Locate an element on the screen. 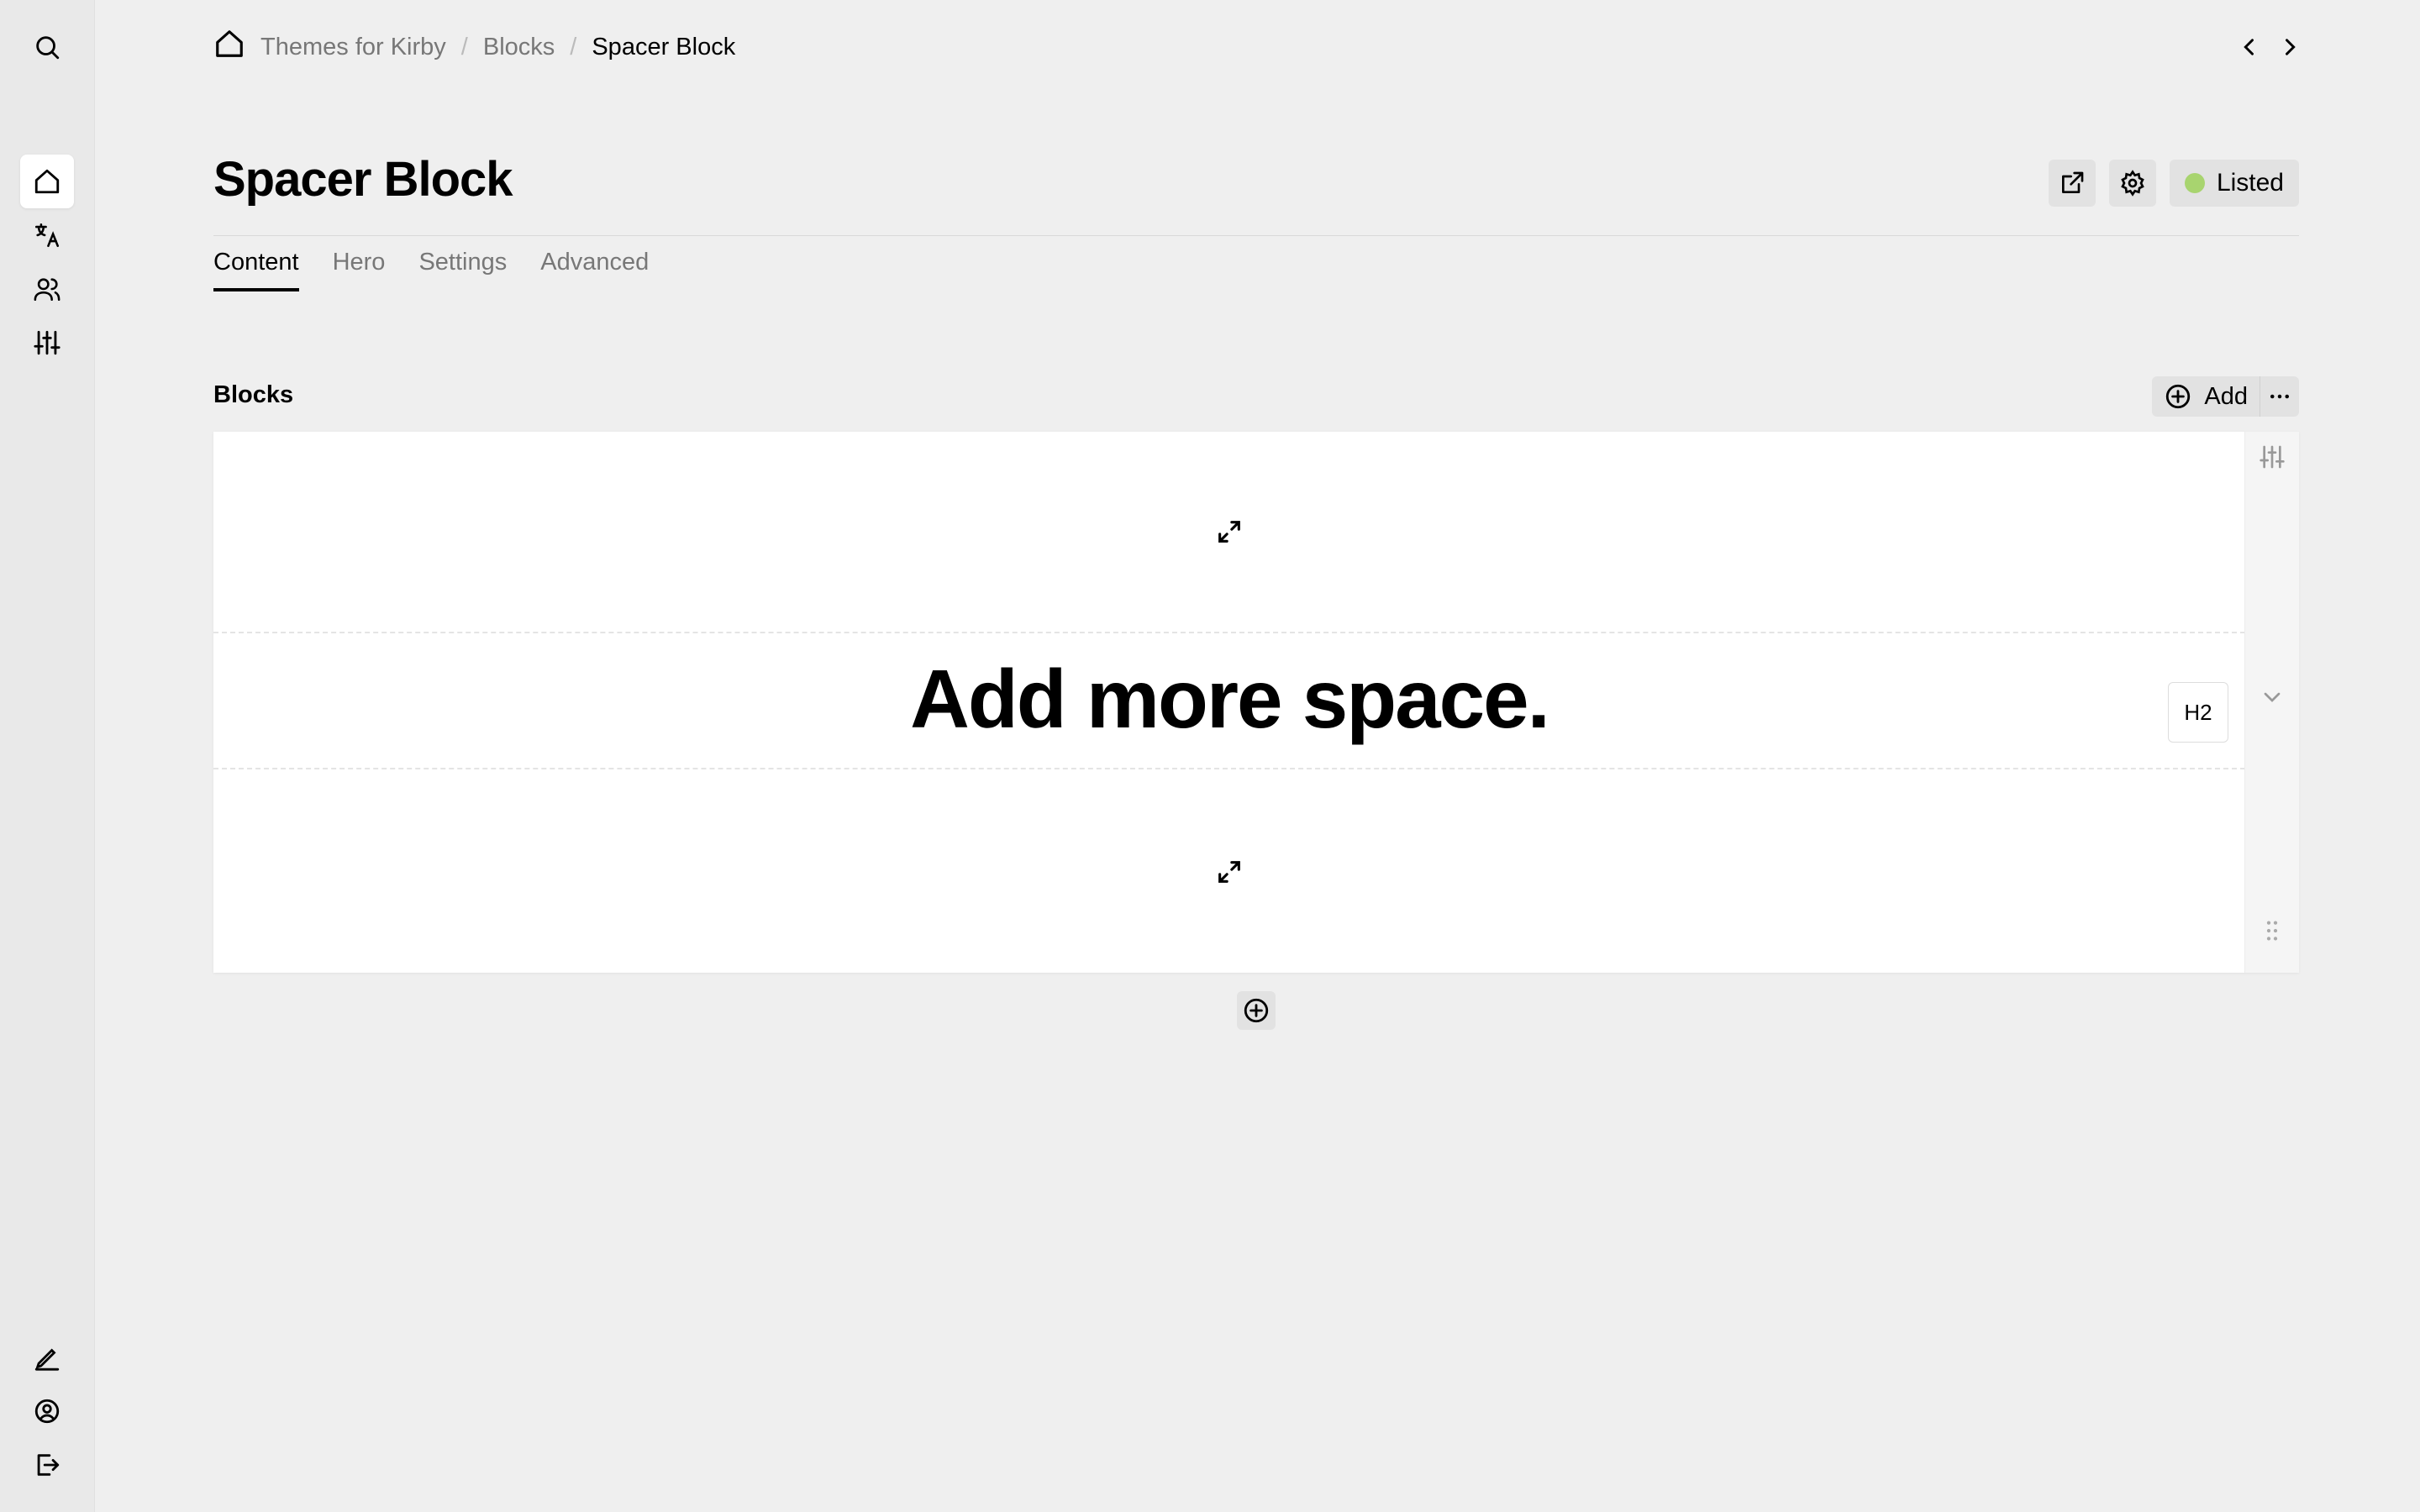  block-settings-icon is located at coordinates (2272, 457).